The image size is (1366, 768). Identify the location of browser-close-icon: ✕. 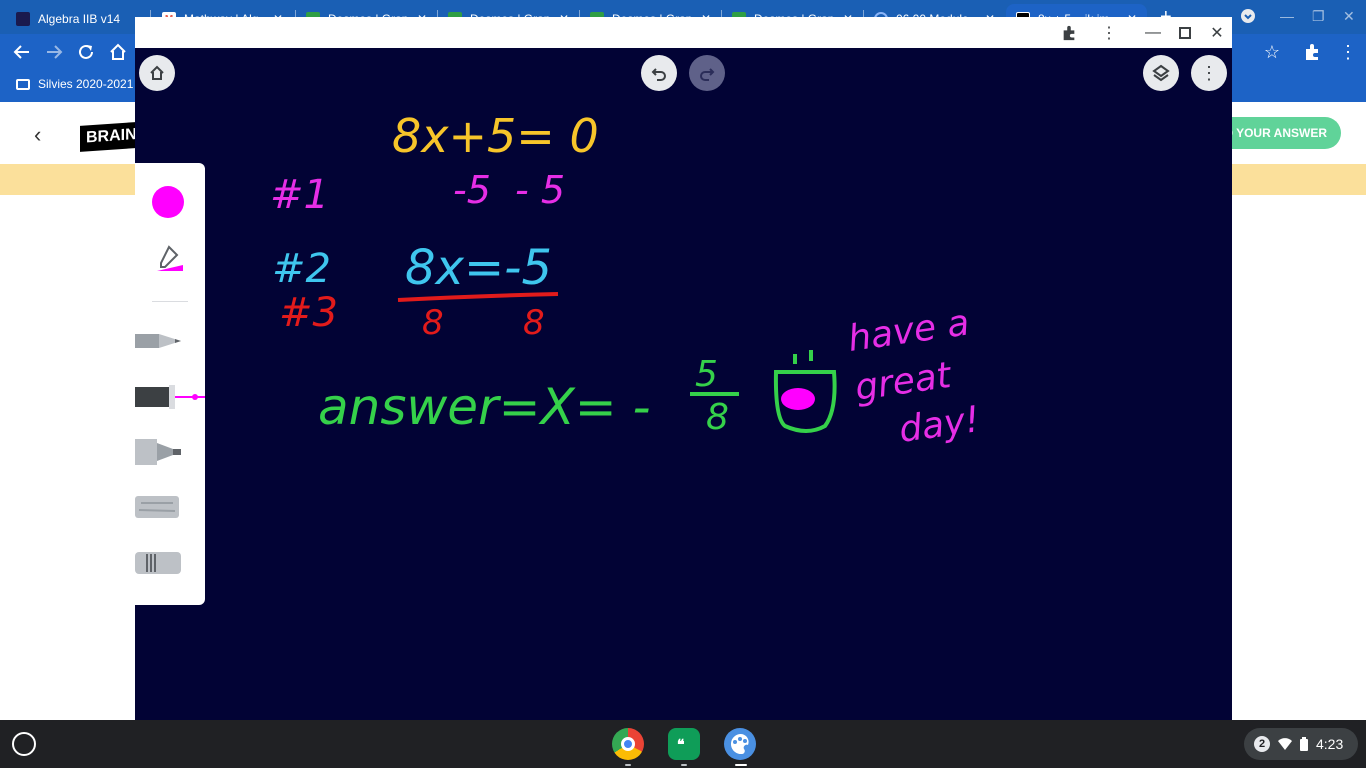
(1349, 16).